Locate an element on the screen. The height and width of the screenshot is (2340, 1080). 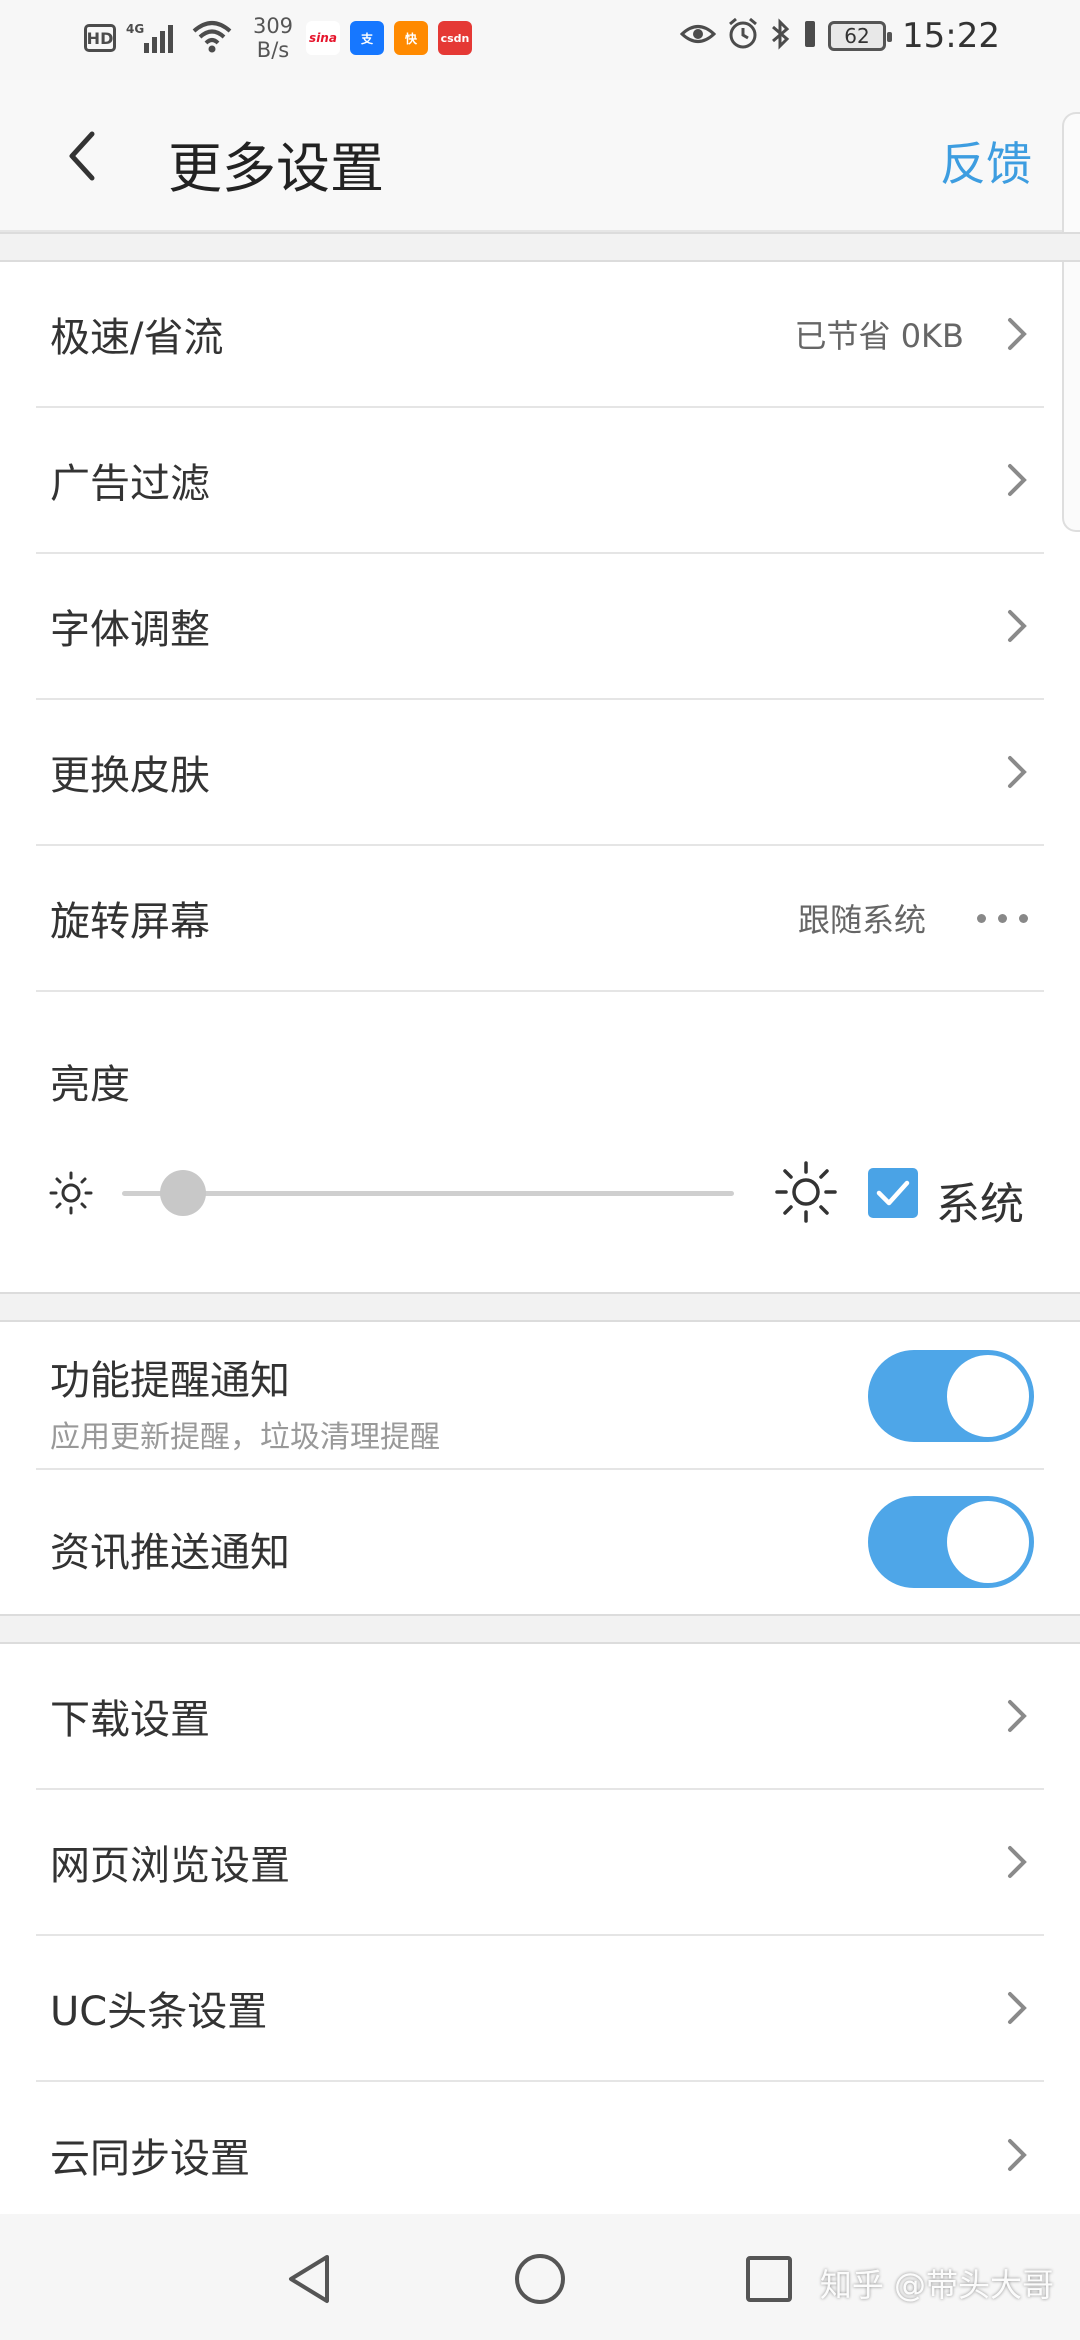
brightness-label: 亮度 is located at coordinates (90, 1085).